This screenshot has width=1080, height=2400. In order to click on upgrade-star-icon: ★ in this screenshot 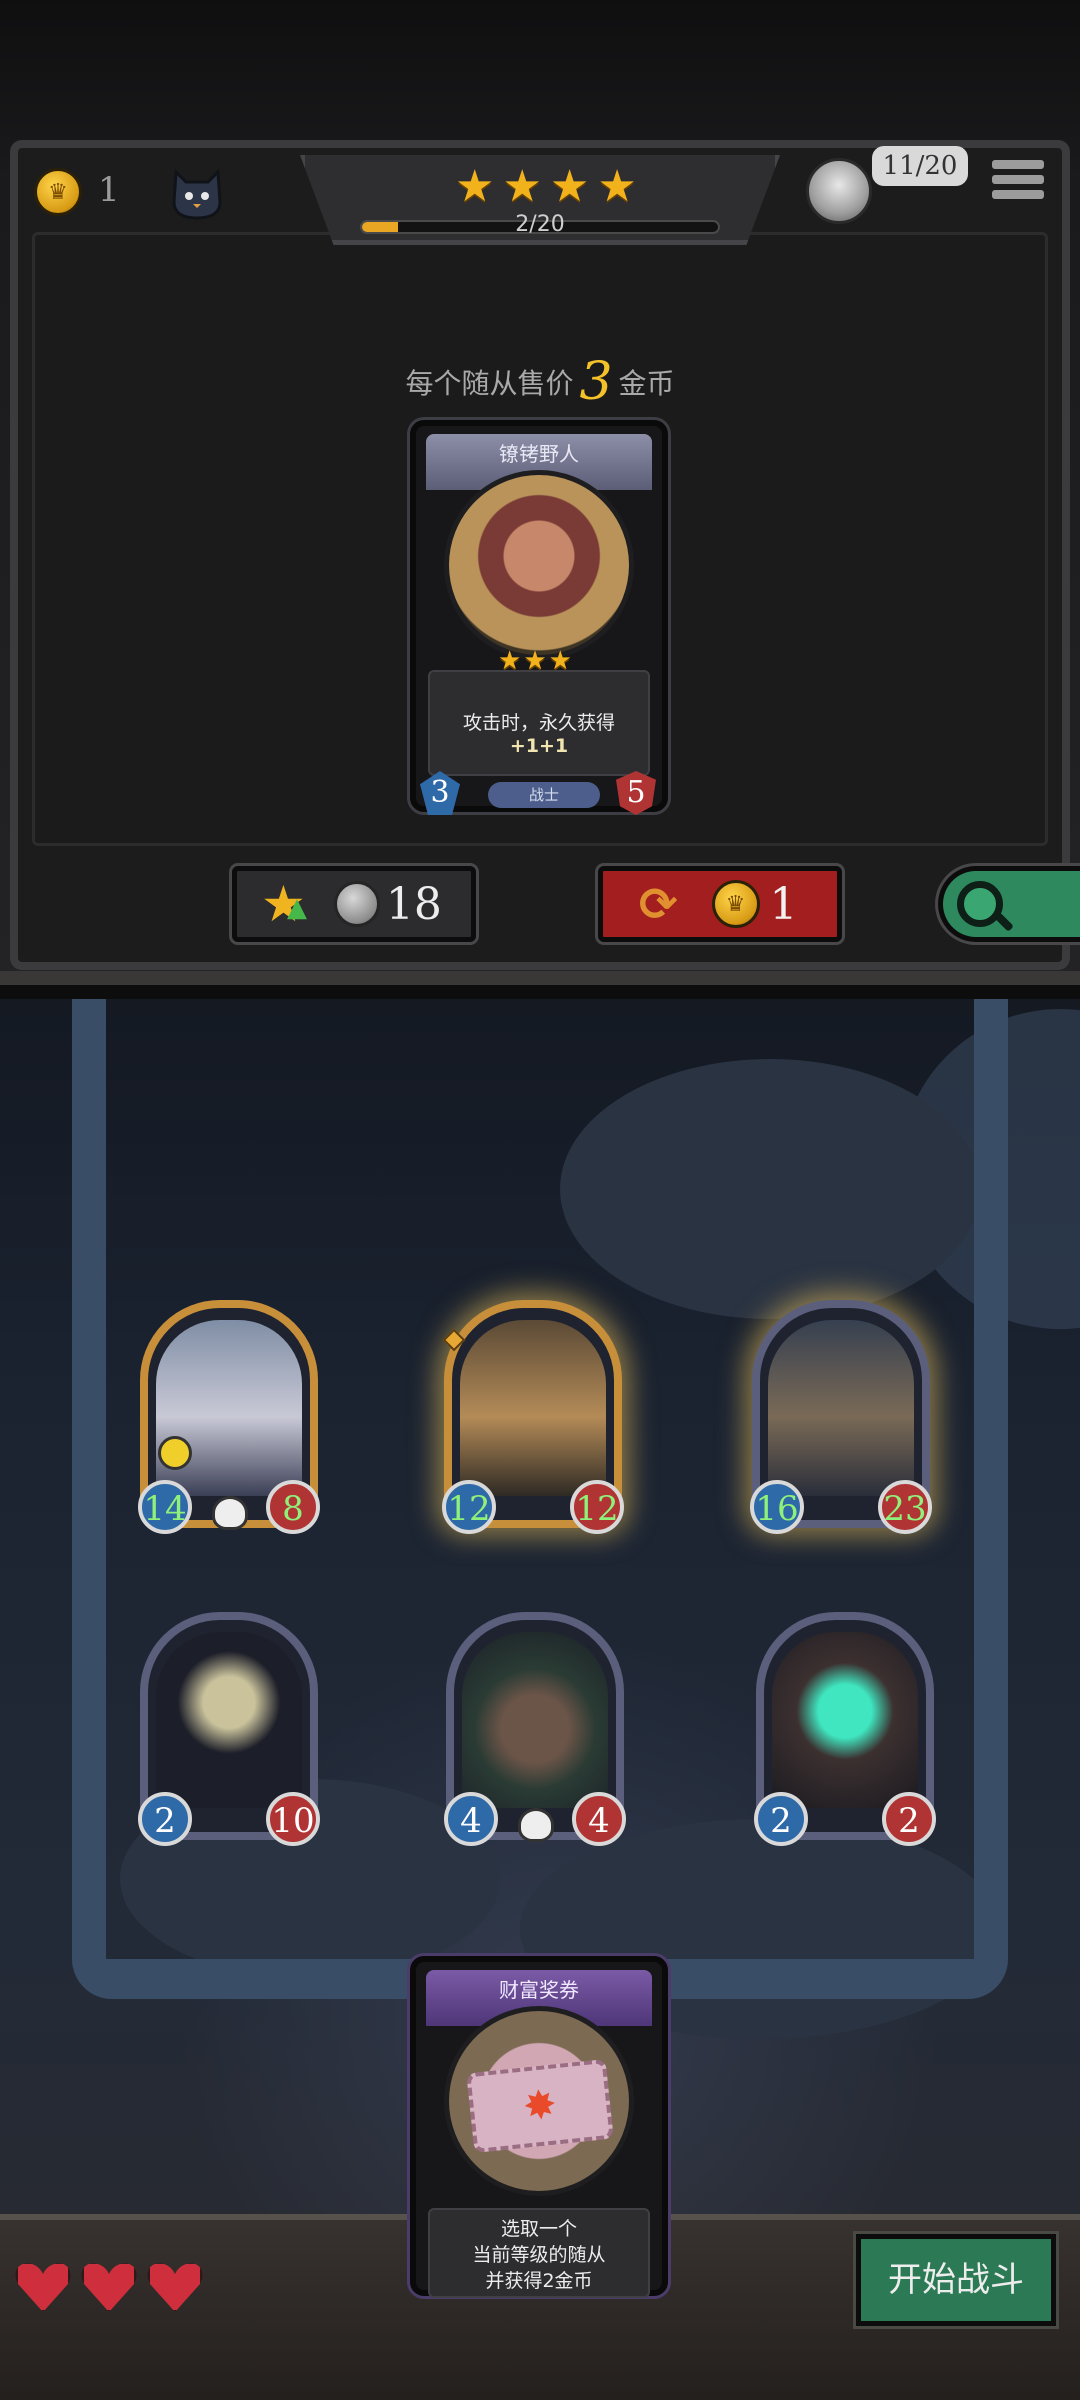, I will do `click(284, 904)`.